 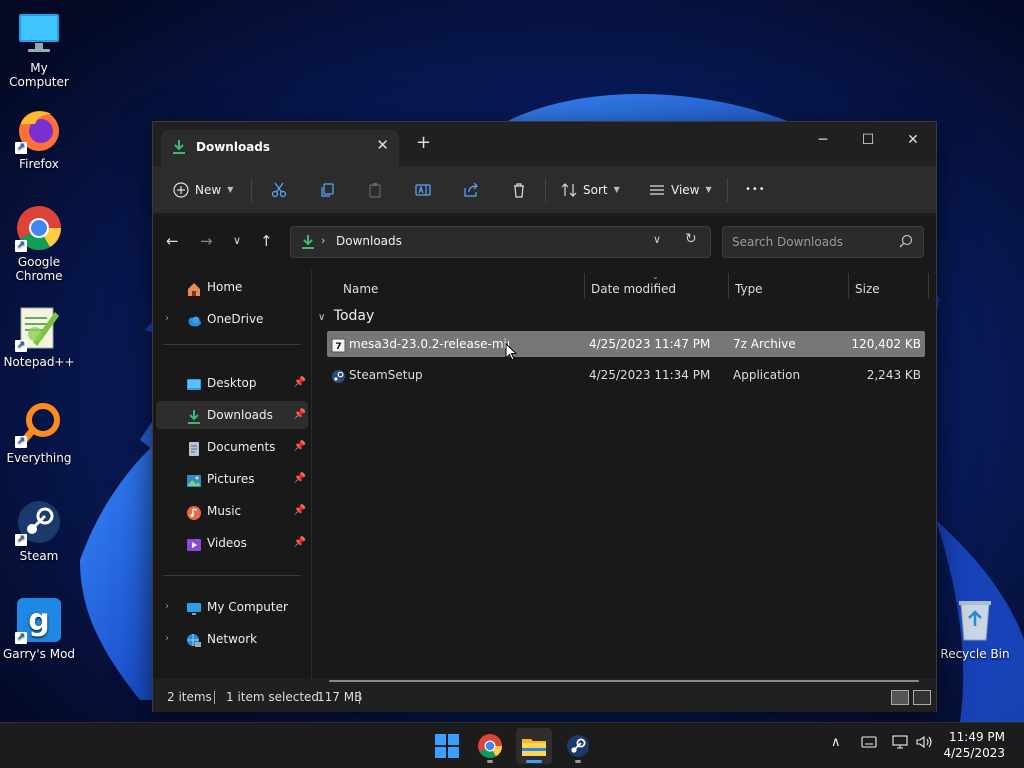 I want to click on svg-text: g, so click(x=38, y=620).